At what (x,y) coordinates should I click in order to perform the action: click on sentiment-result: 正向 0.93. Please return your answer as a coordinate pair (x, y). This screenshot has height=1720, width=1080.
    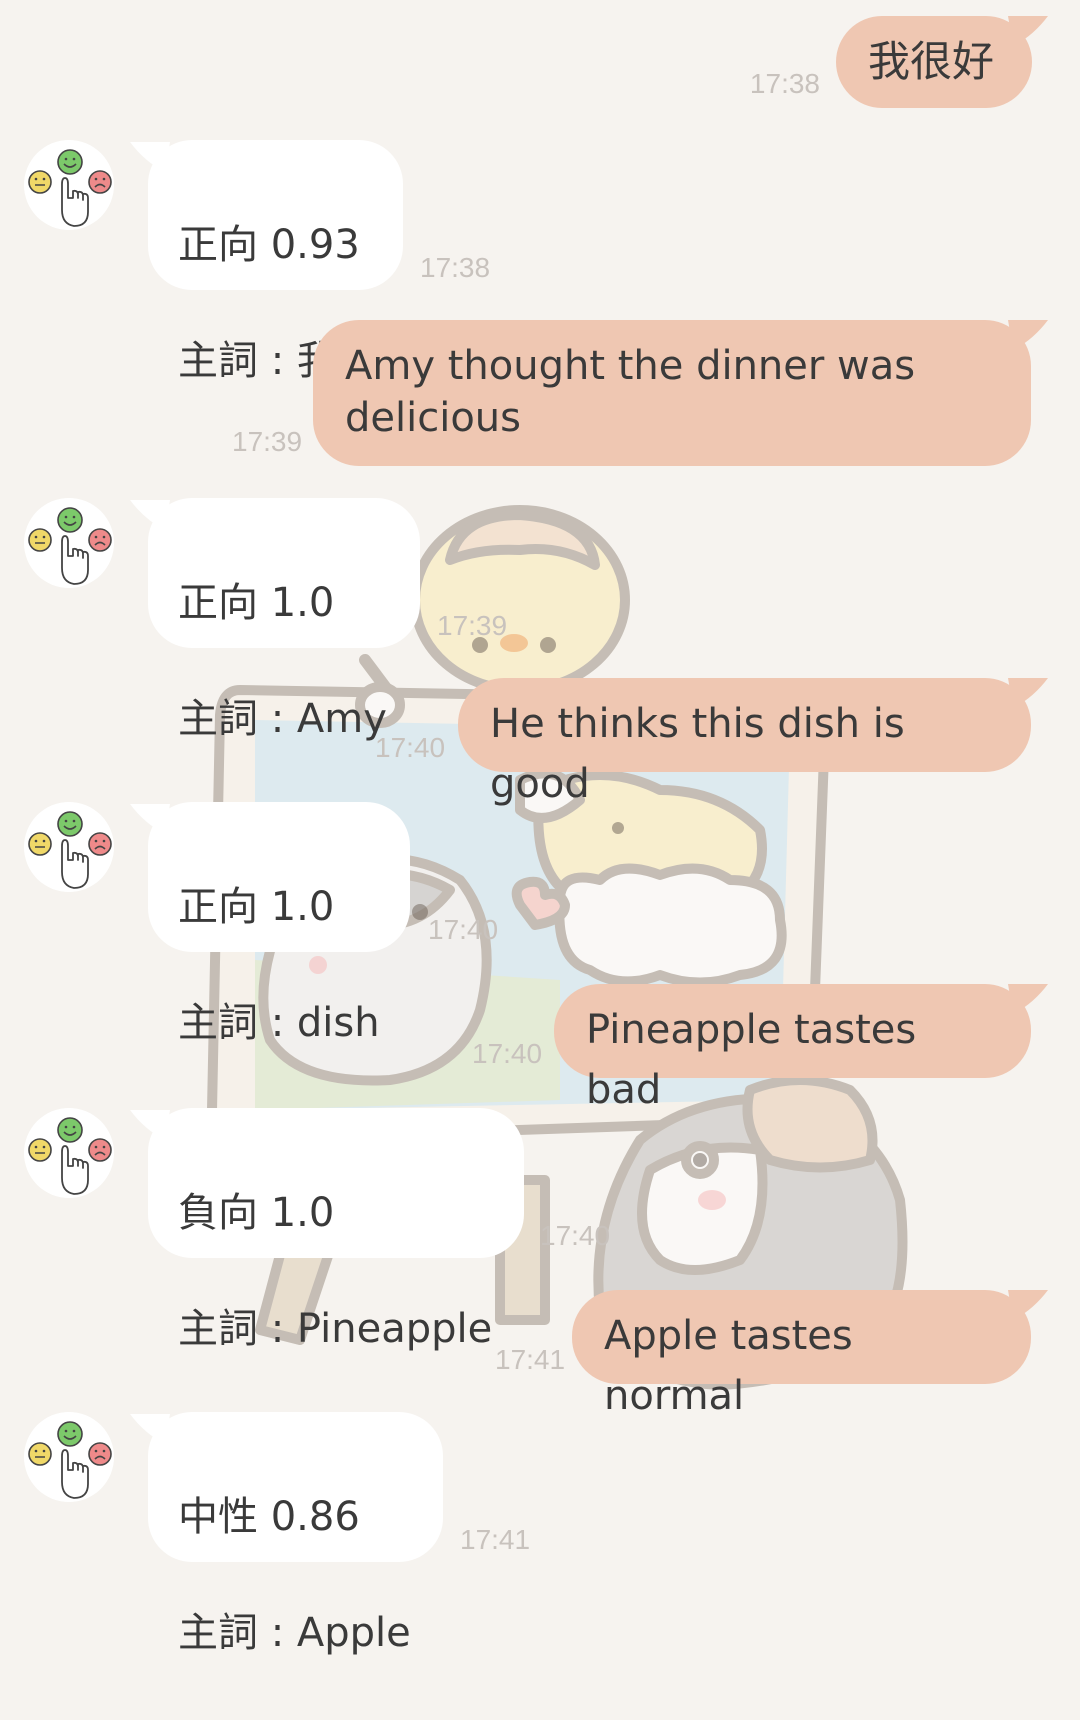
    Looking at the image, I should click on (269, 245).